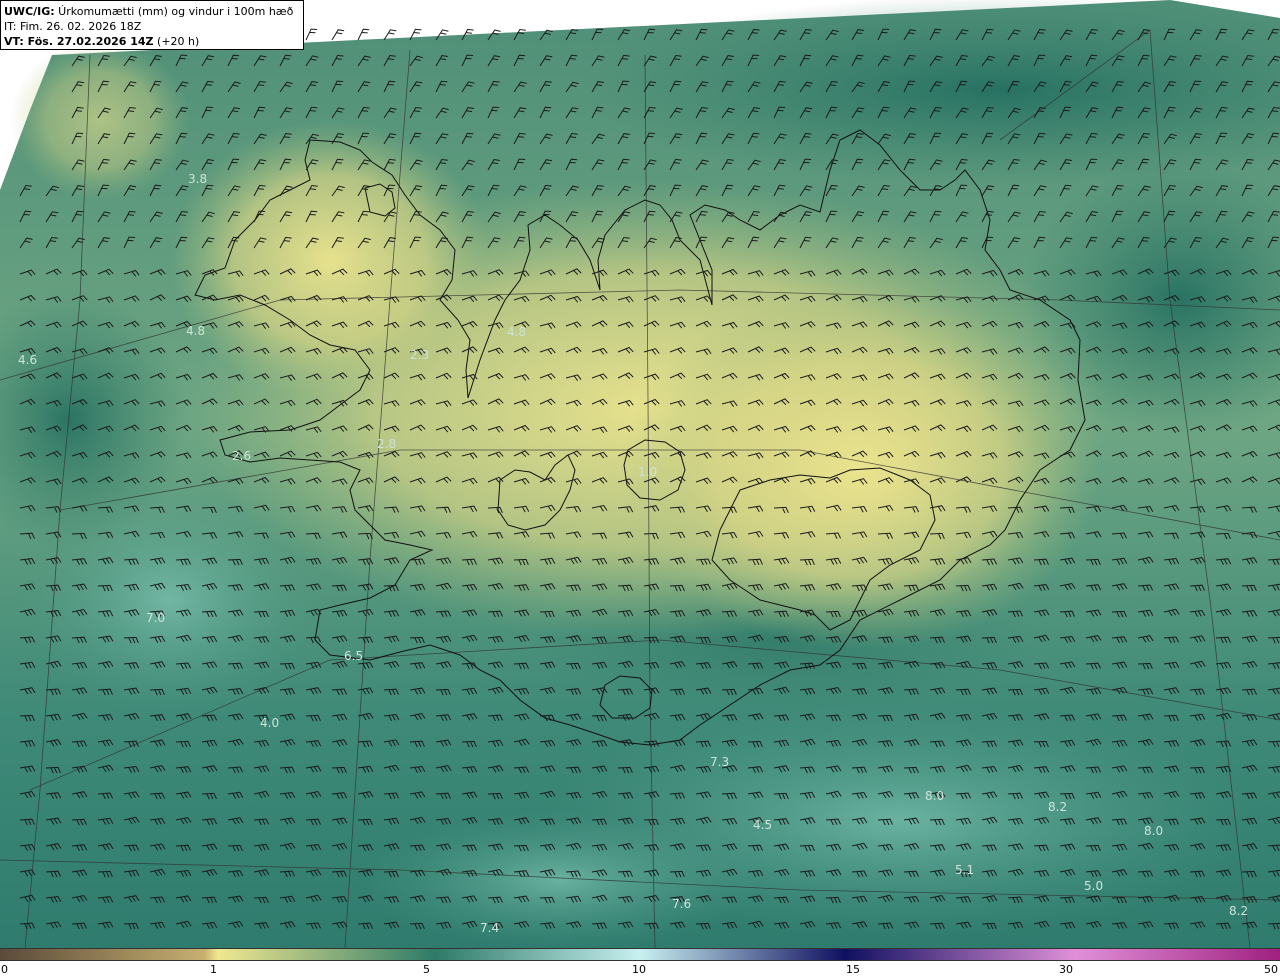 The width and height of the screenshot is (1280, 978). What do you see at coordinates (516, 332) in the screenshot?
I see `value-label-4-8-north: 4.8` at bounding box center [516, 332].